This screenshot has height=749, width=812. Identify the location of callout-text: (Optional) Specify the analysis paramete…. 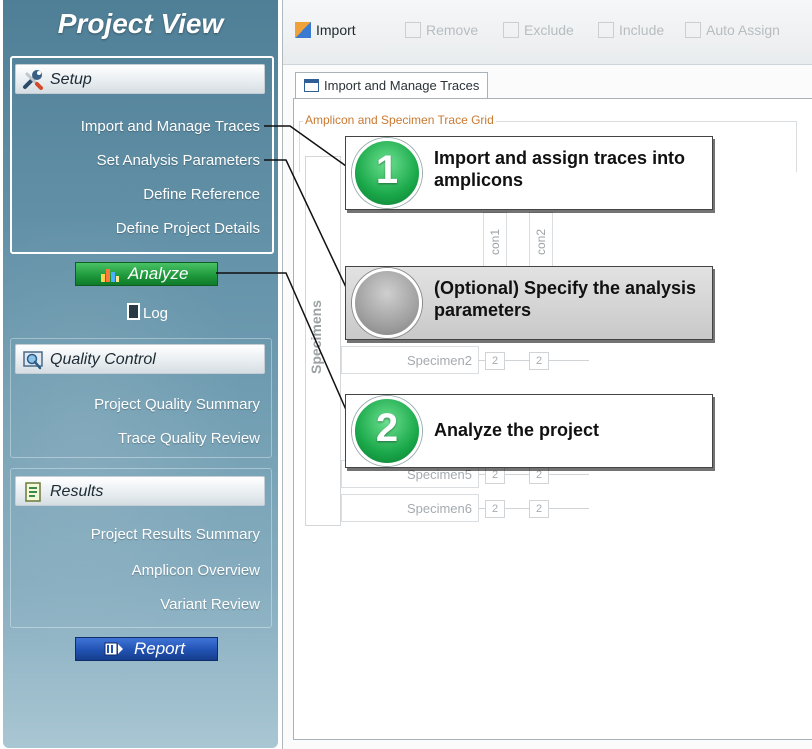
(565, 299).